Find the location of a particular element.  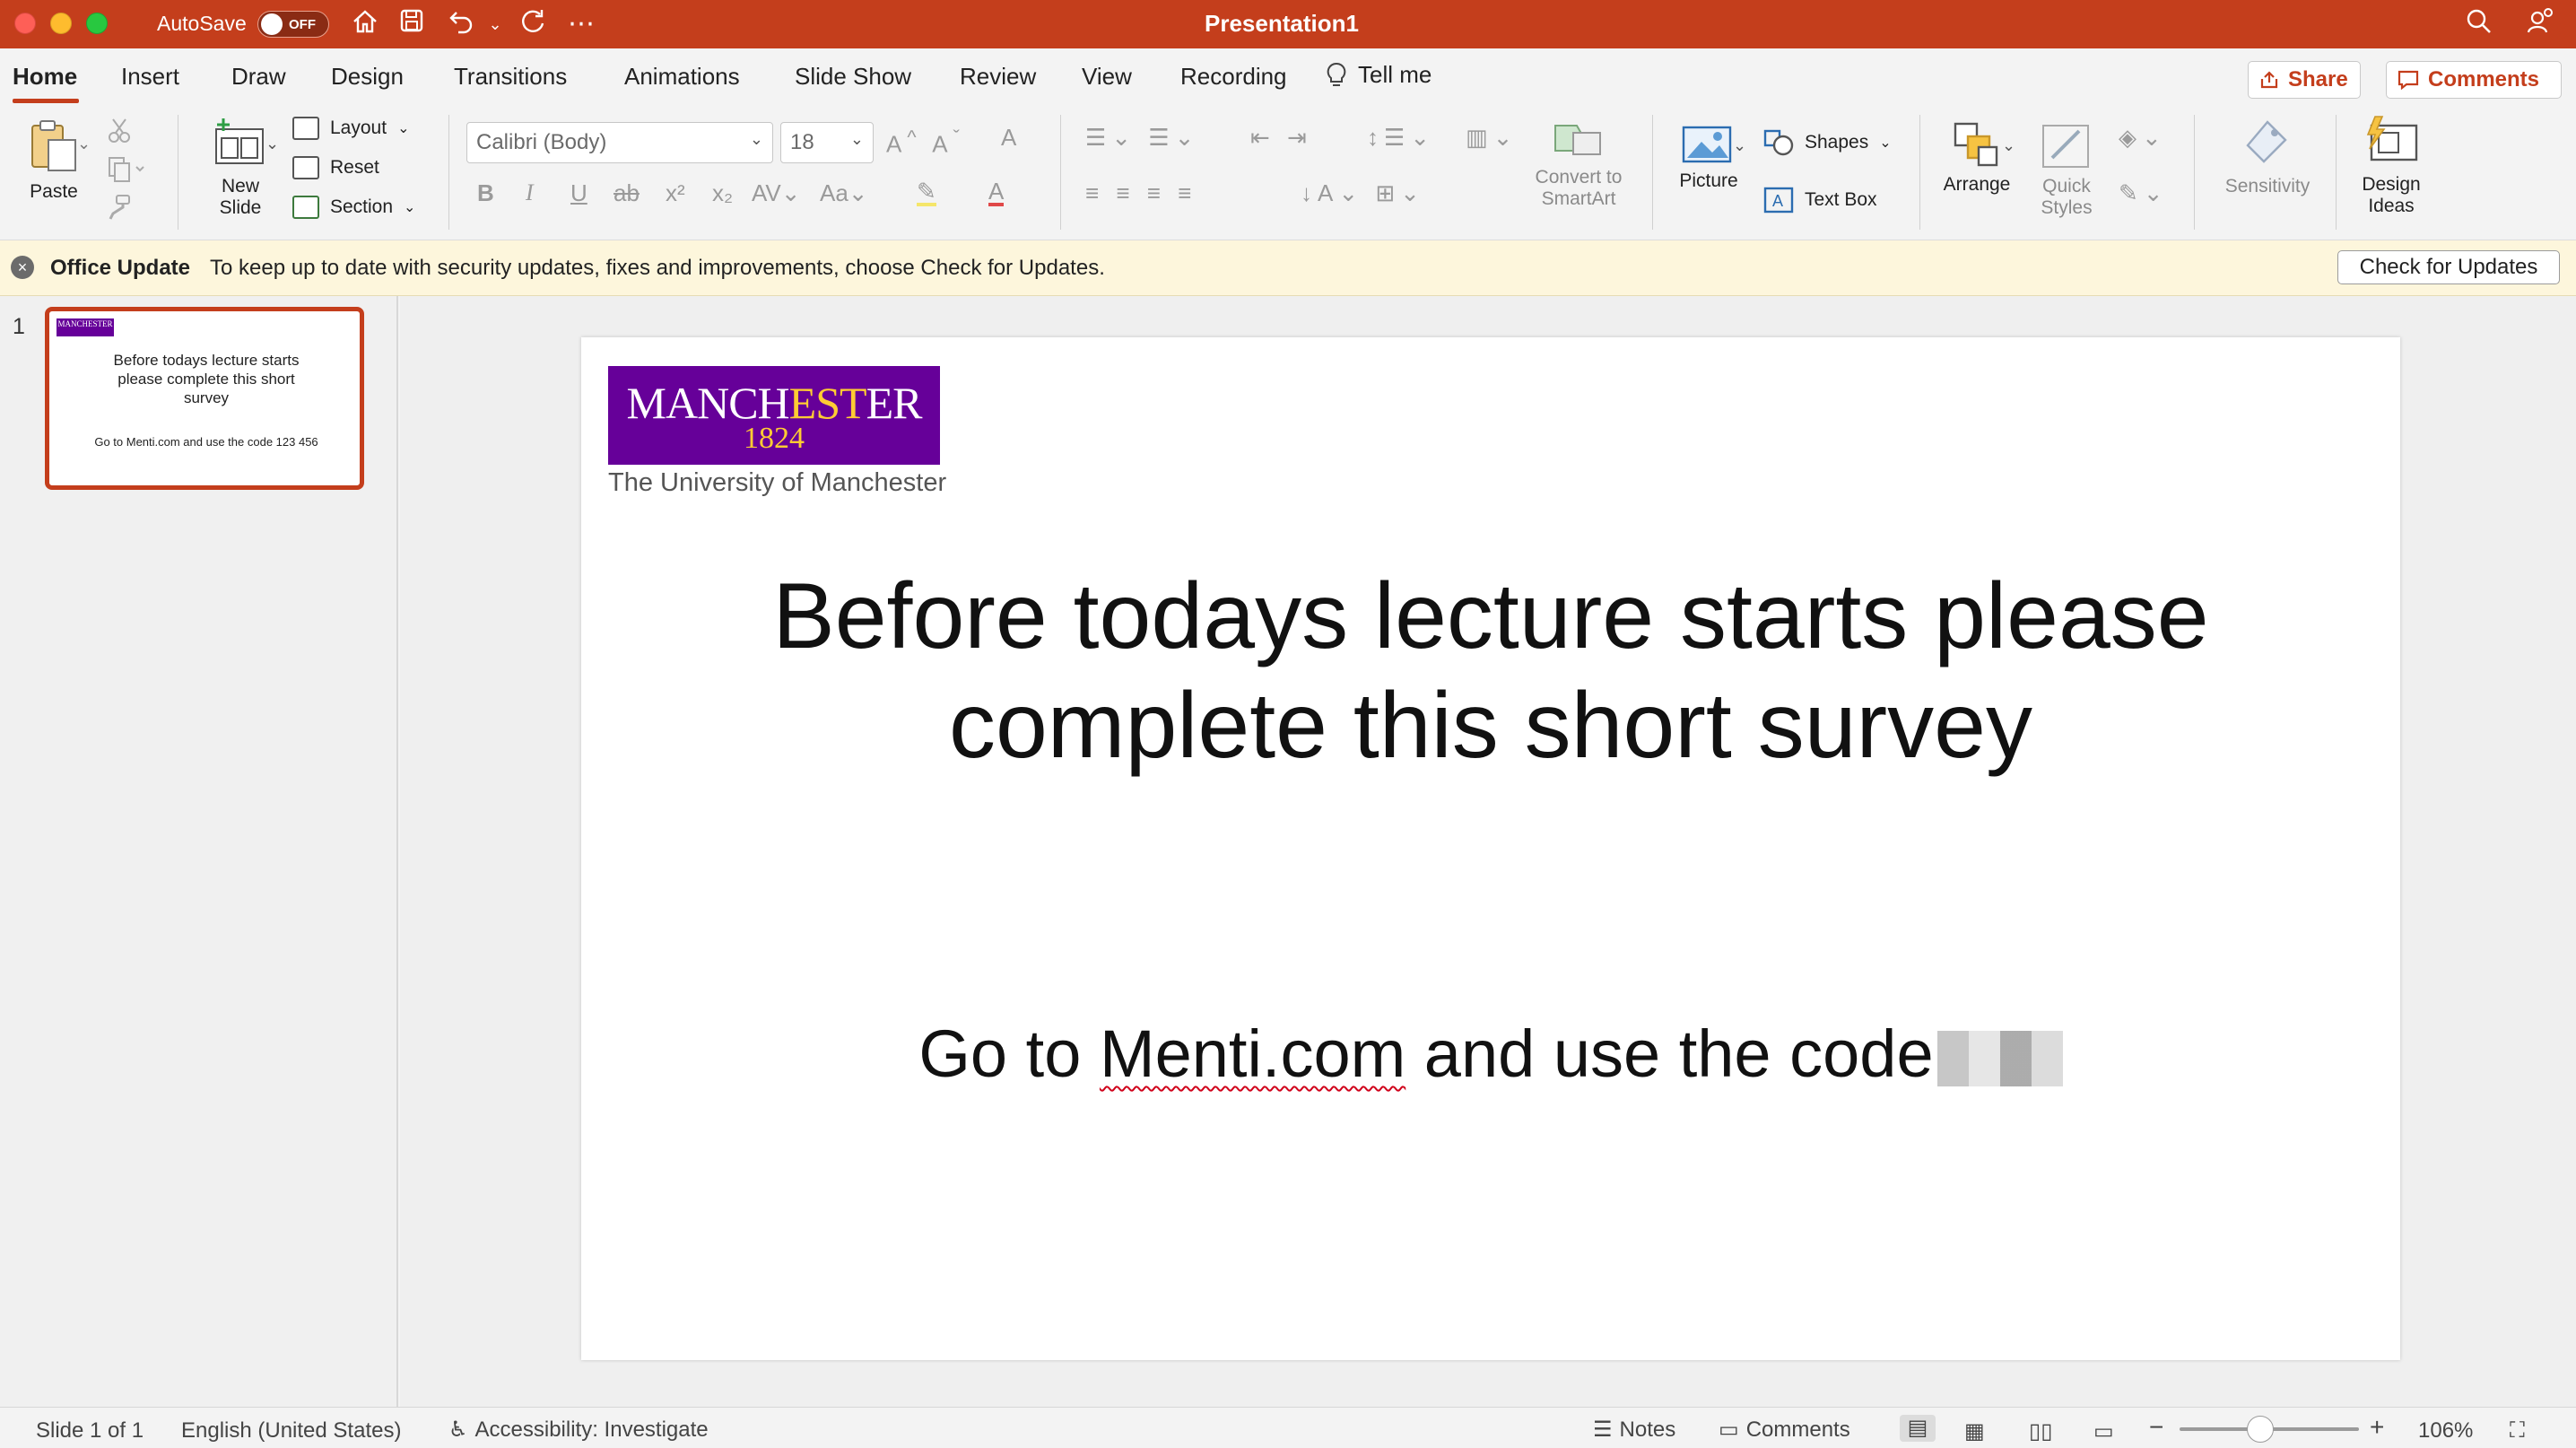

status-comments-button: ▭ Comments is located at coordinates (1784, 1430).